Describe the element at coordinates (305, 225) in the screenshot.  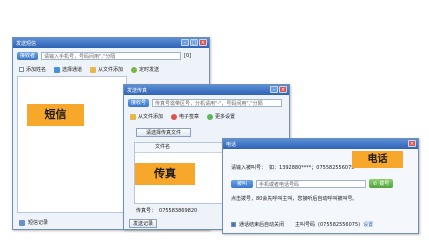
I see `caller-label: 主叫号码` at that location.